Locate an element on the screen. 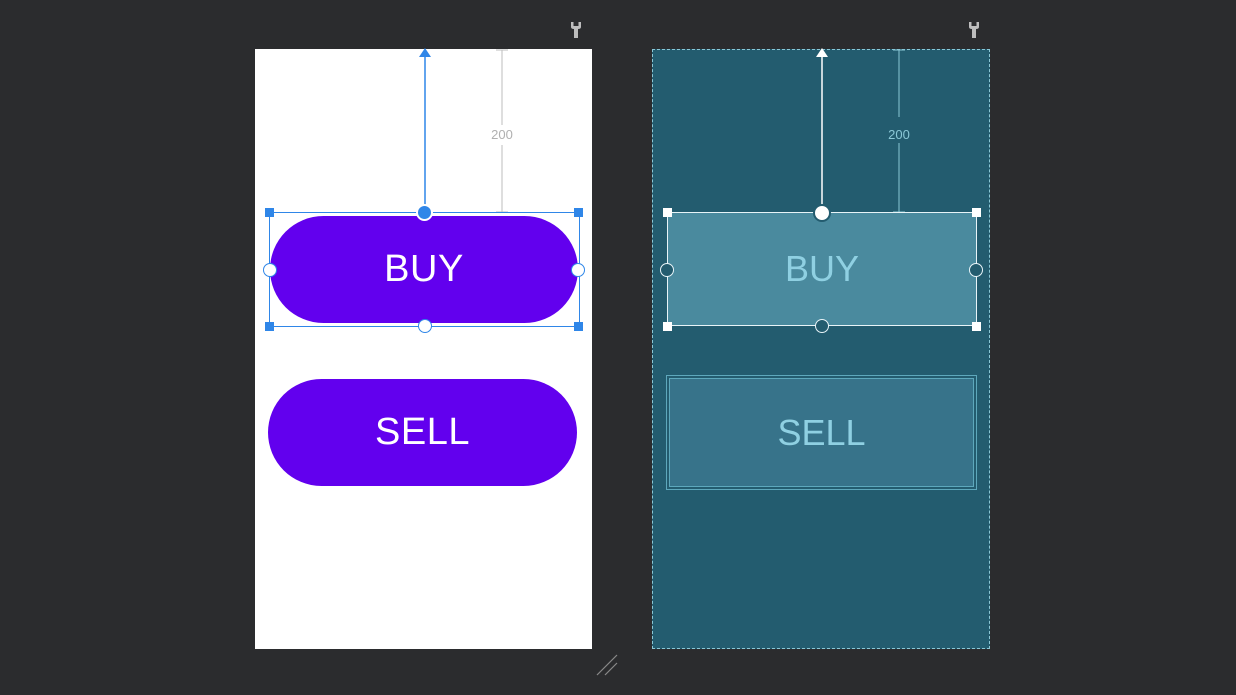 This screenshot has width=1236, height=695. blueprint-resize-handle-bottom-left is located at coordinates (667, 326).